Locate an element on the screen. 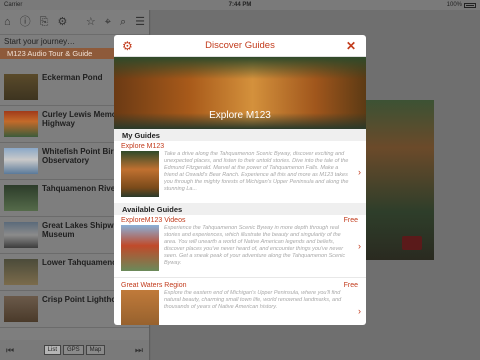 Image resolution: width=480 pixels, height=360 pixels. guide-title-row: ExploreM123 Videos Free is located at coordinates (240, 220).